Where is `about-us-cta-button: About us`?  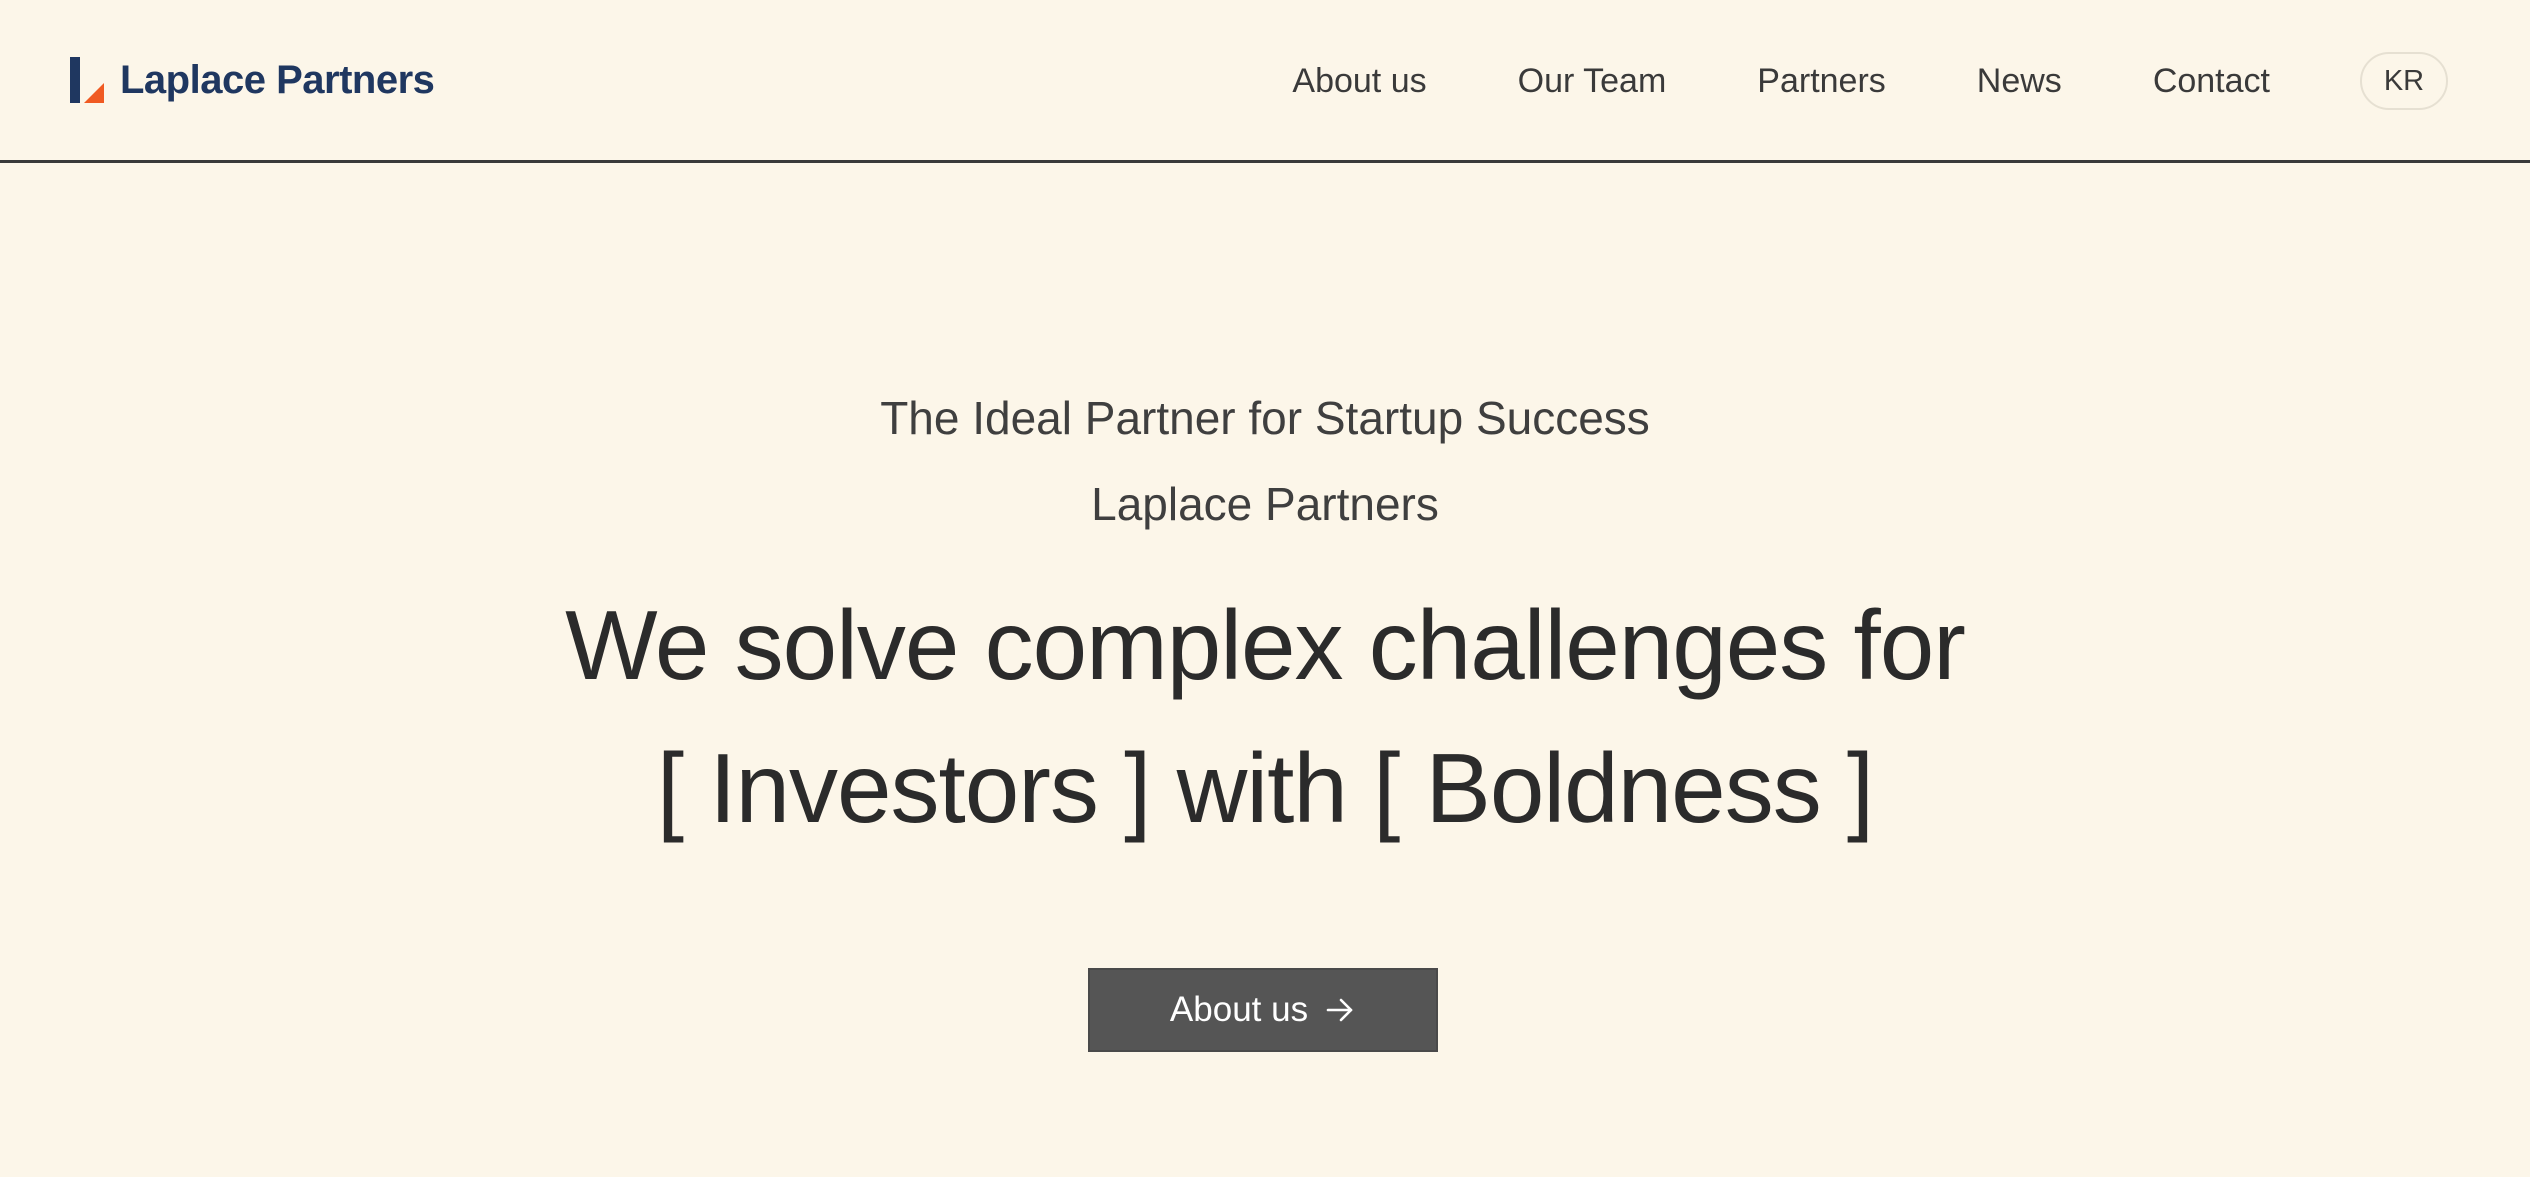
about-us-cta-button: About us is located at coordinates (1263, 1010).